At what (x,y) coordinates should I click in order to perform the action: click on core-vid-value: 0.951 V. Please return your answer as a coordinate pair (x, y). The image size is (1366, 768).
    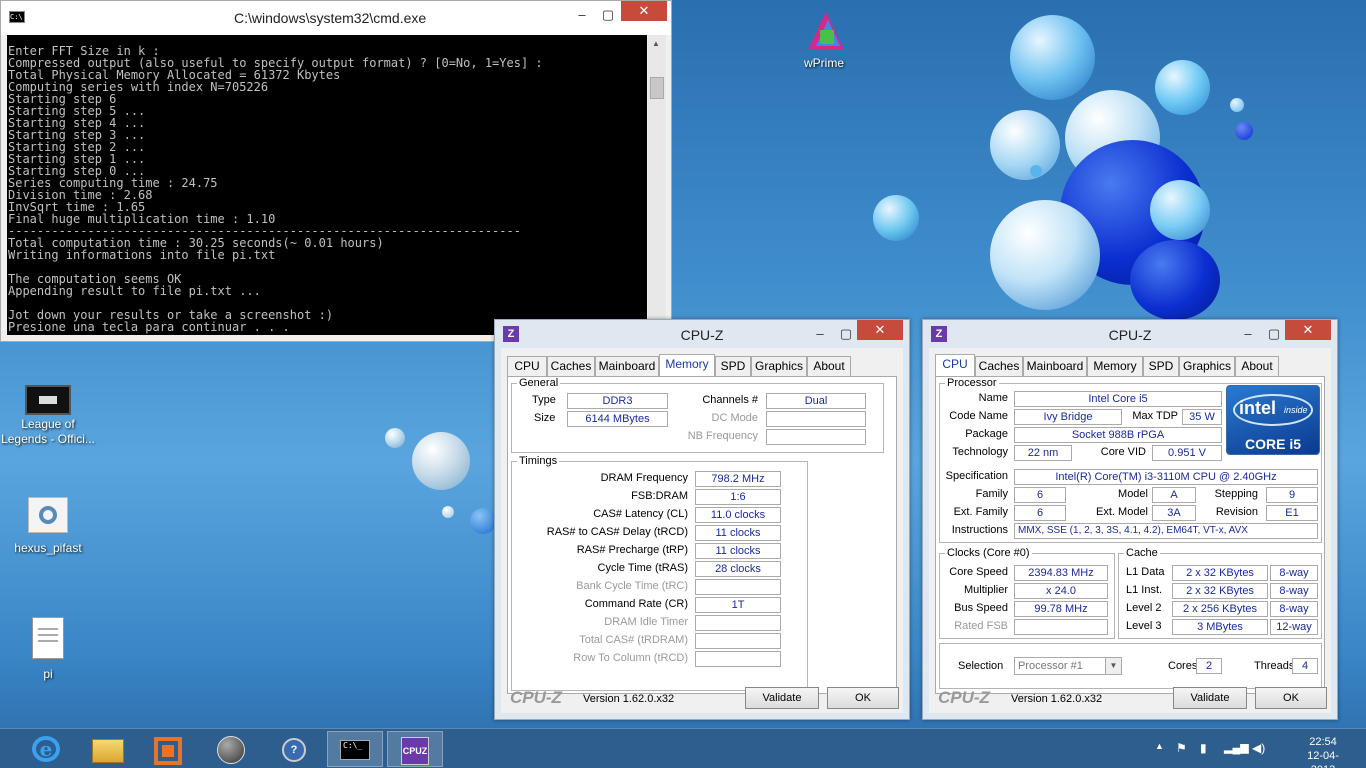
    Looking at the image, I should click on (1187, 453).